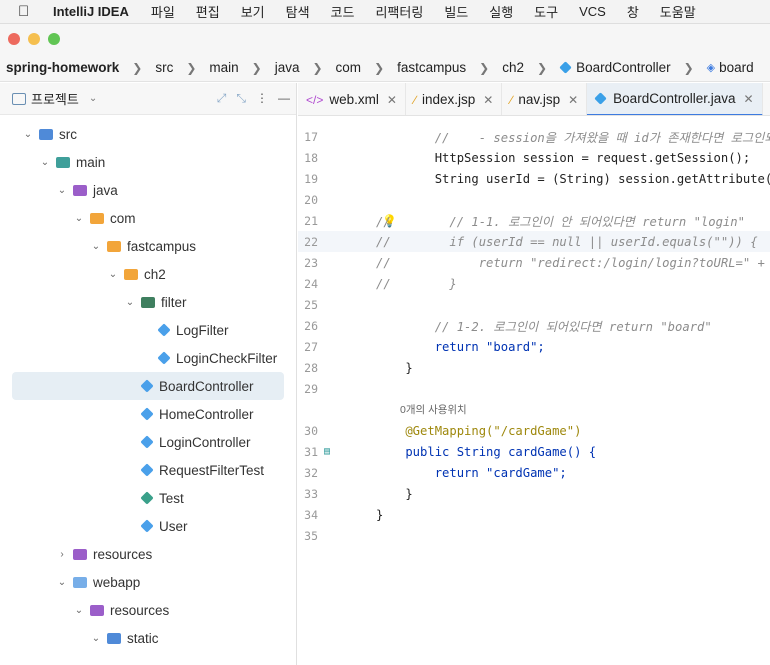 The image size is (770, 665). What do you see at coordinates (675, 99) in the screenshot?
I see `tab-boardcontroller-java: BoardController.java ✕` at bounding box center [675, 99].